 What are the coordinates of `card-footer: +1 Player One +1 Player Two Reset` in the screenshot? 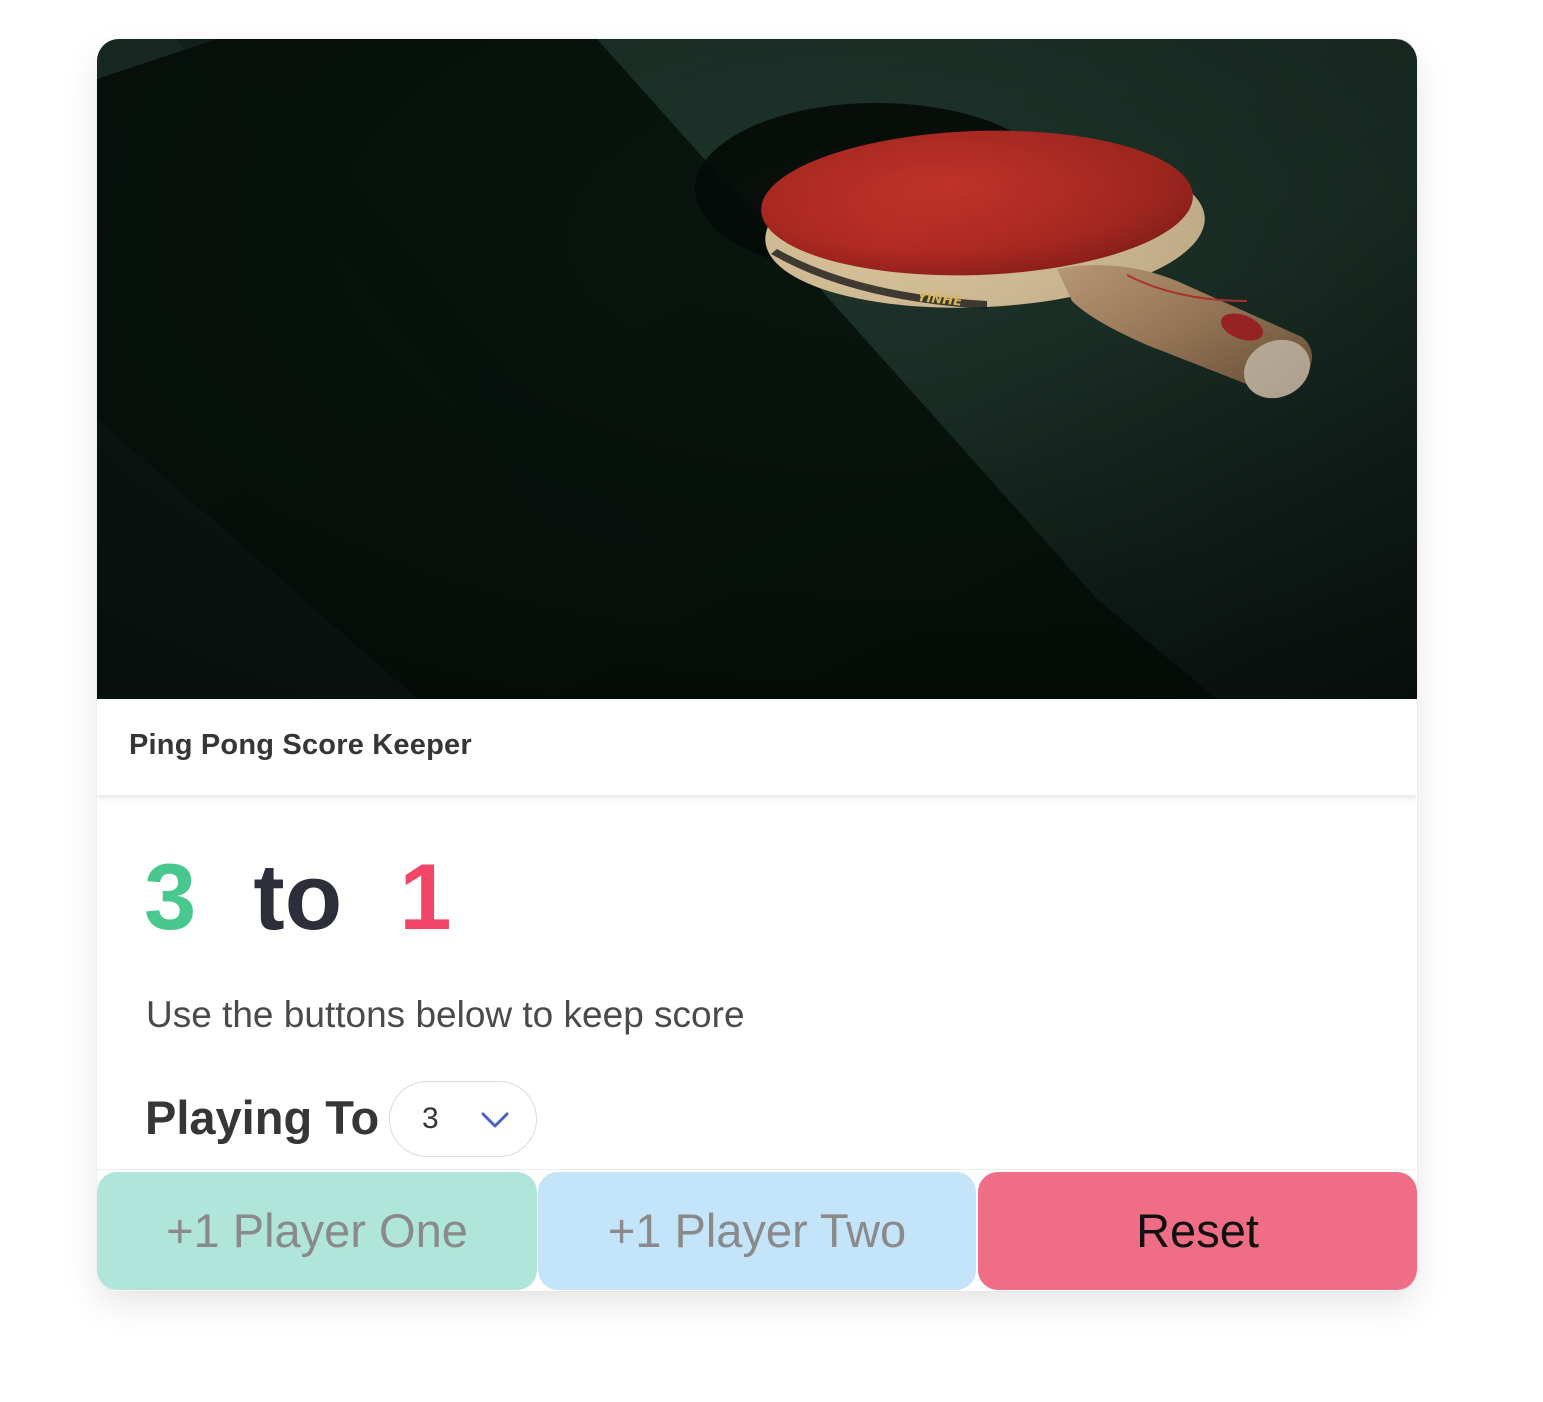 It's located at (757, 1230).